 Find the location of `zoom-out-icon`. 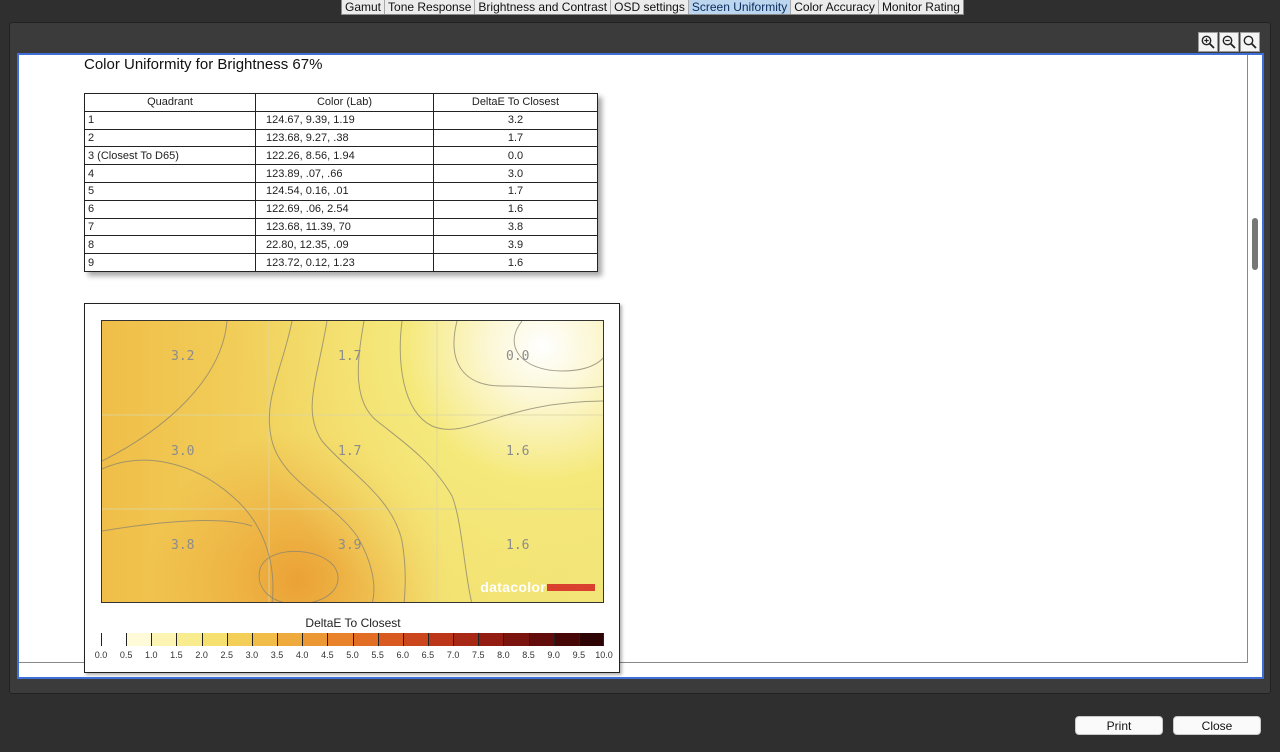

zoom-out-icon is located at coordinates (1229, 42).